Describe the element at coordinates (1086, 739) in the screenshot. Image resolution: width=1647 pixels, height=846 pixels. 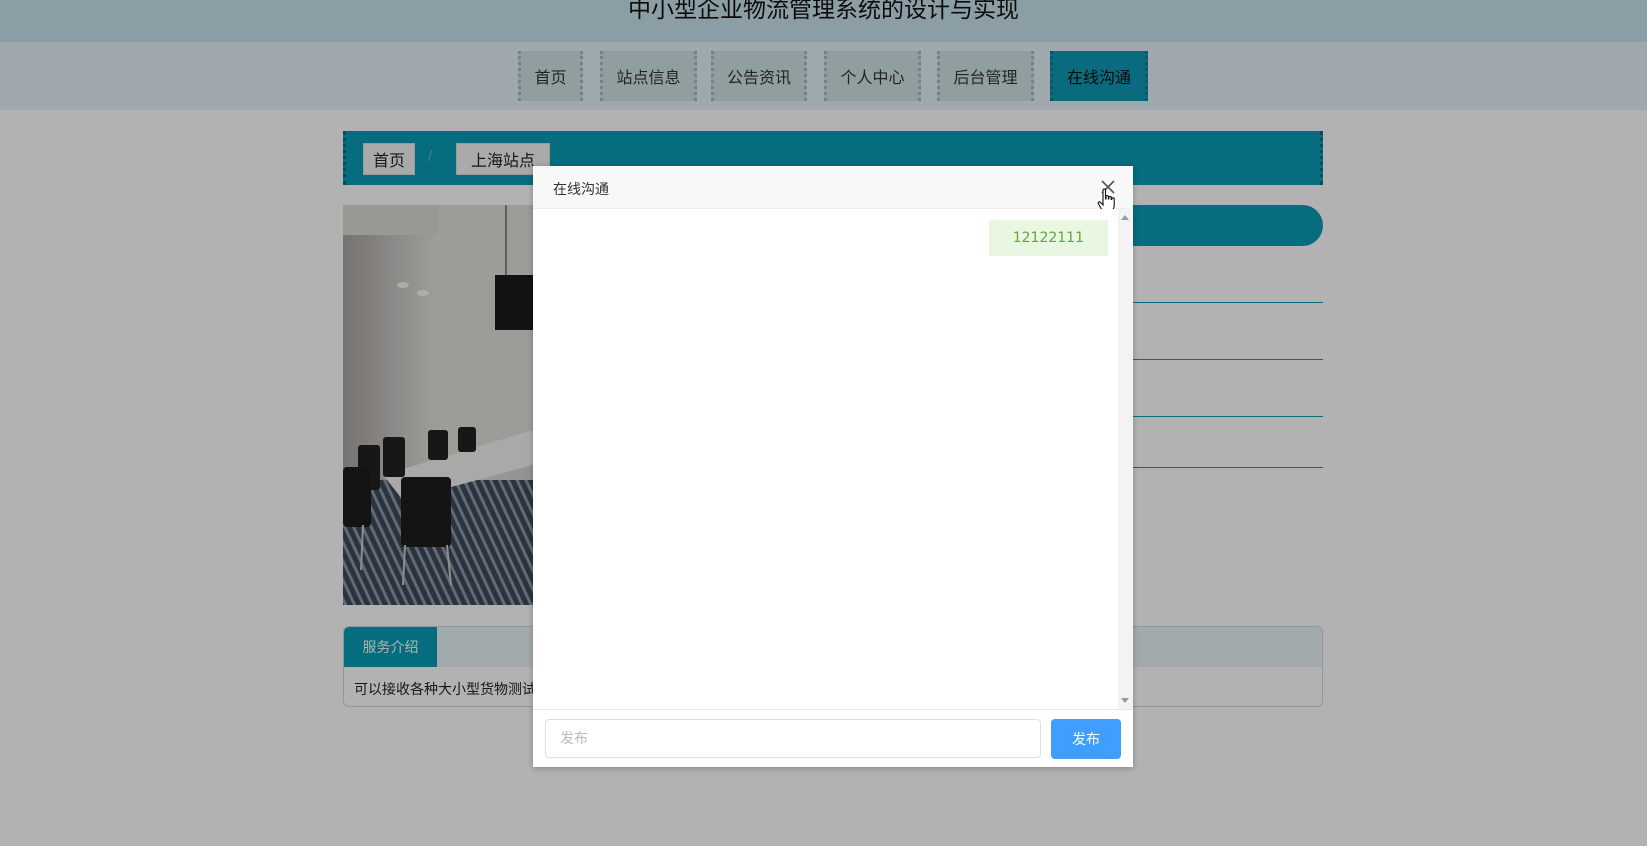
I see `send-button: 发布` at that location.